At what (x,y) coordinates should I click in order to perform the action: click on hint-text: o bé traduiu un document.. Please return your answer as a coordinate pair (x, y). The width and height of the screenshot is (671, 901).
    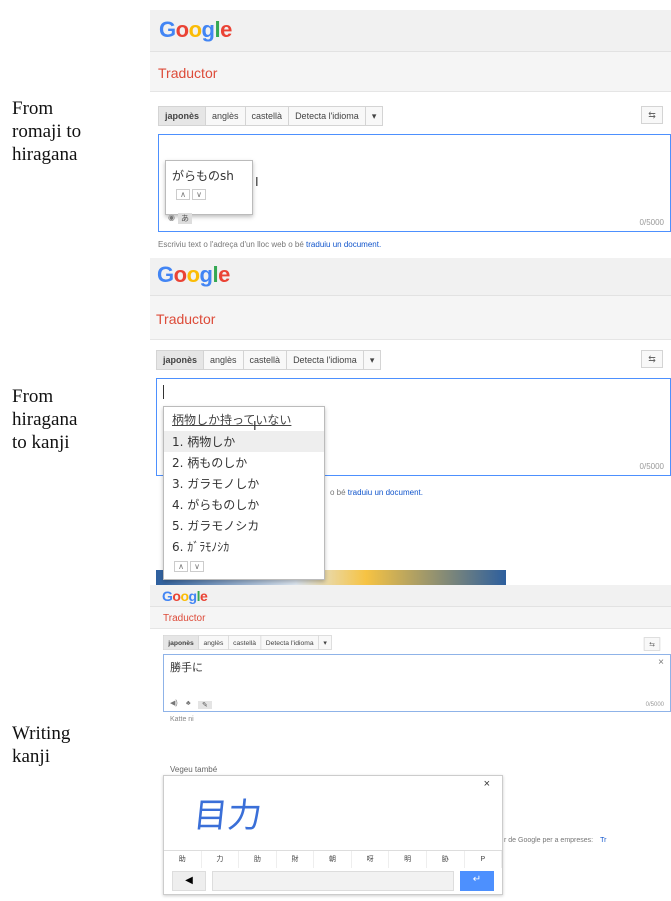
    Looking at the image, I should click on (376, 492).